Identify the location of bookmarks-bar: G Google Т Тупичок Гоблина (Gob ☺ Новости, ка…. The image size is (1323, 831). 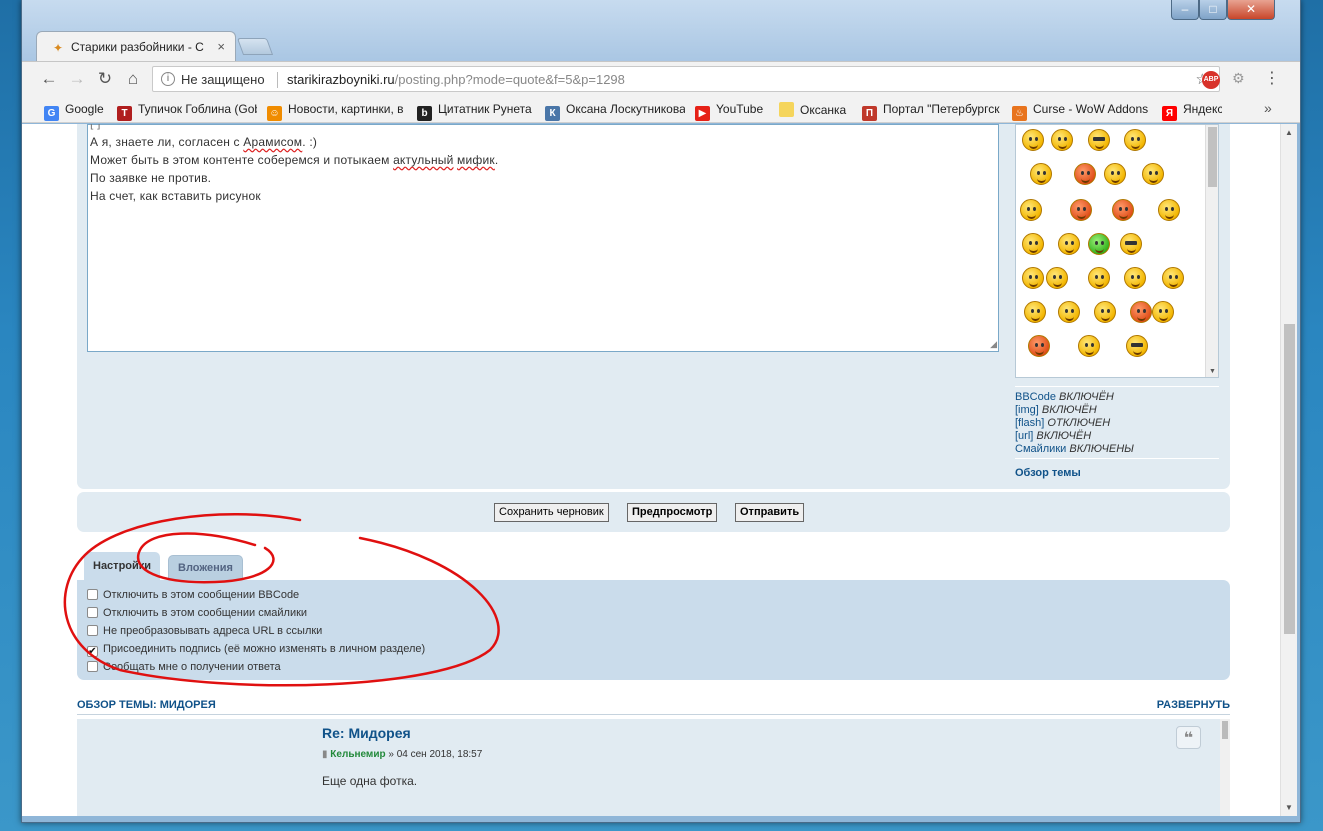
(661, 109).